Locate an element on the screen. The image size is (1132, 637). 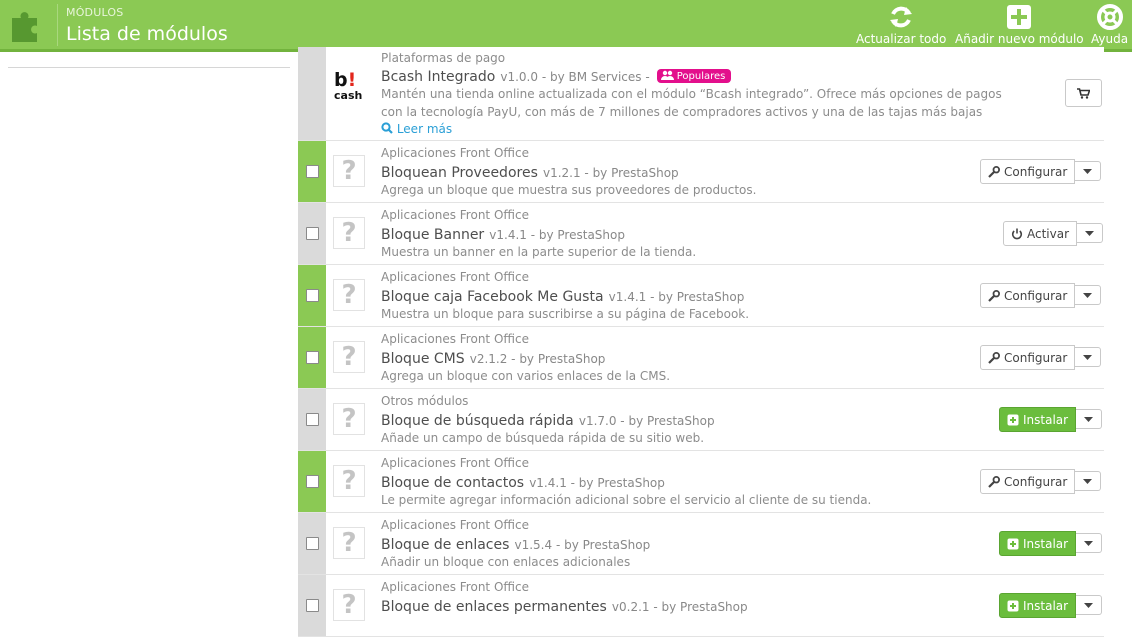
module-version: v2.1.2 - by PrestaShop is located at coordinates (537, 359).